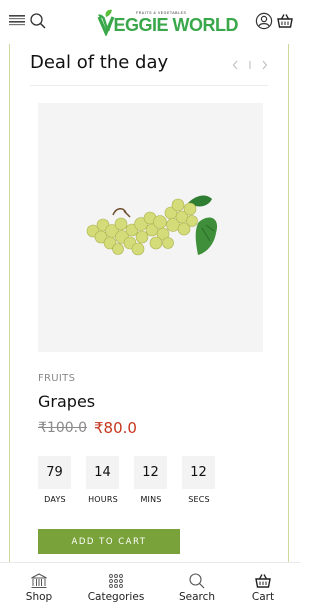 The height and width of the screenshot is (613, 320). I want to click on menu-icon, so click(17, 21).